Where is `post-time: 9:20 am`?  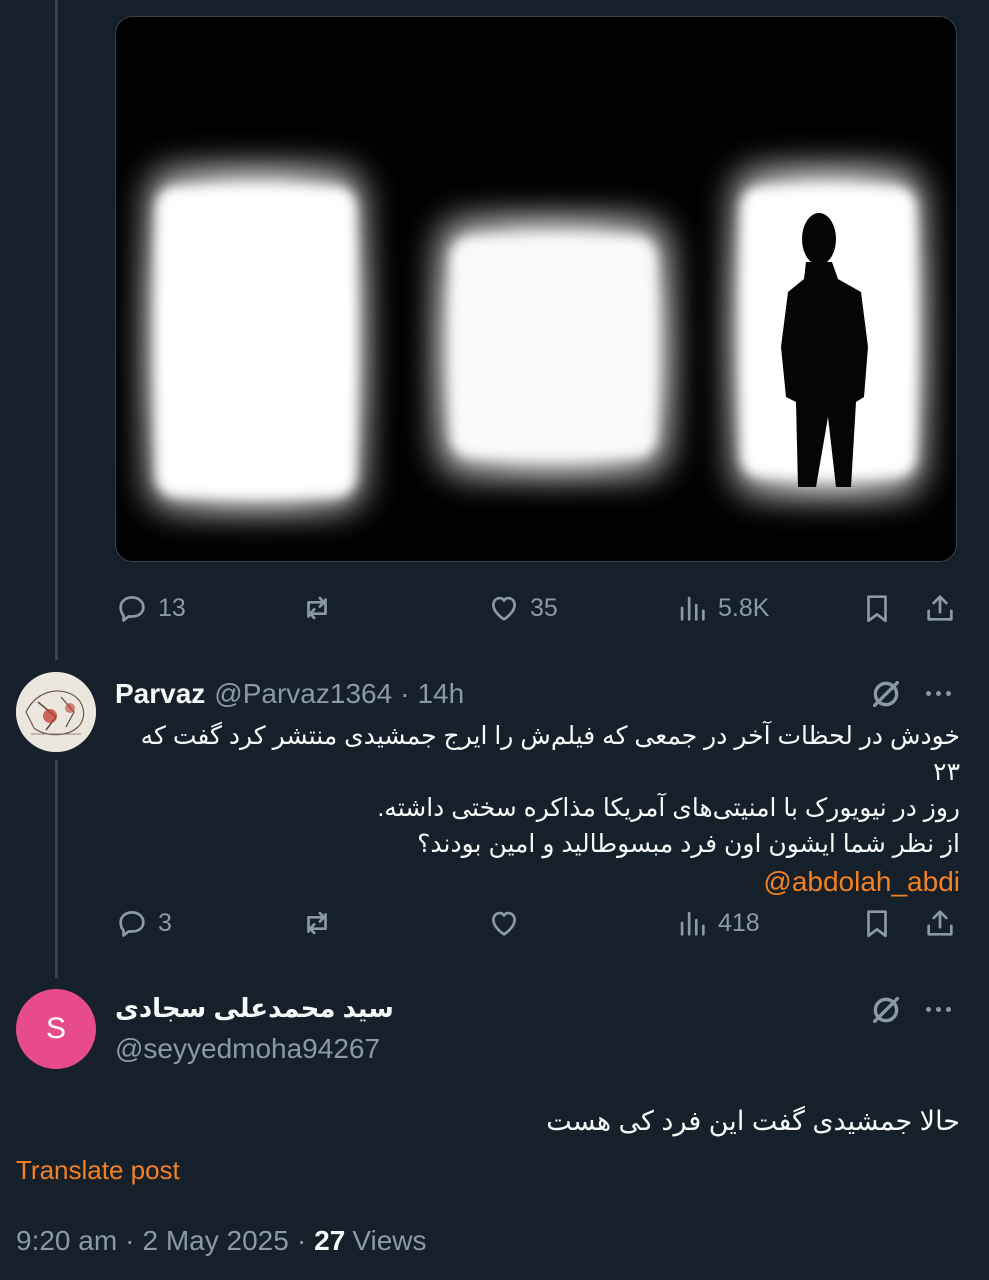
post-time: 9:20 am is located at coordinates (66, 1241).